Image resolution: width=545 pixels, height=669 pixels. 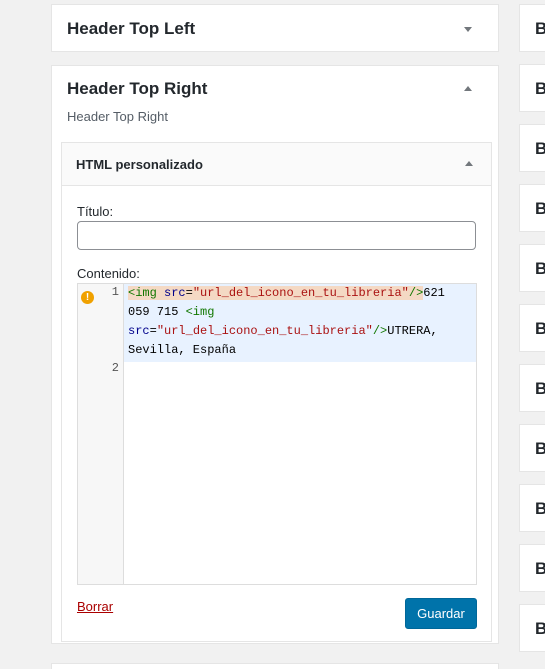 What do you see at coordinates (117, 116) in the screenshot?
I see `widget-area-description: Header Top Right` at bounding box center [117, 116].